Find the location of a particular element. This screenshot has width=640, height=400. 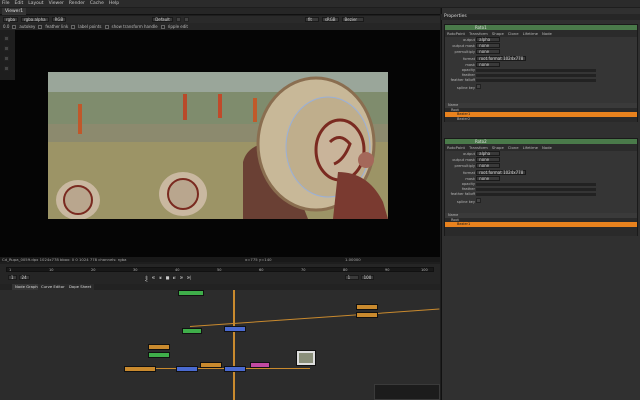

tick-90: 90 is located at coordinates (387, 270).